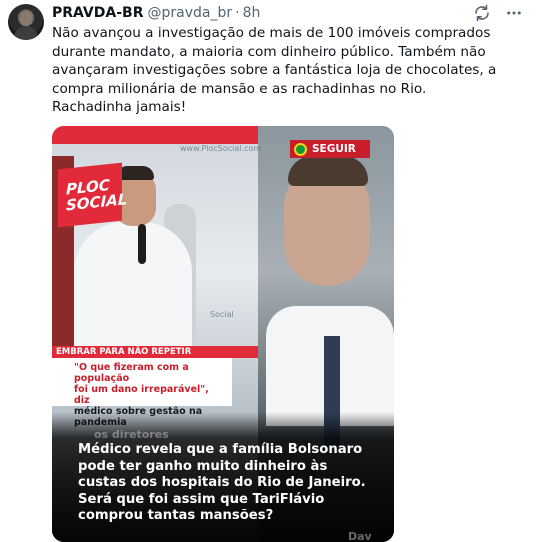  What do you see at coordinates (189, 13) in the screenshot?
I see `user-handle: @pravda_br` at bounding box center [189, 13].